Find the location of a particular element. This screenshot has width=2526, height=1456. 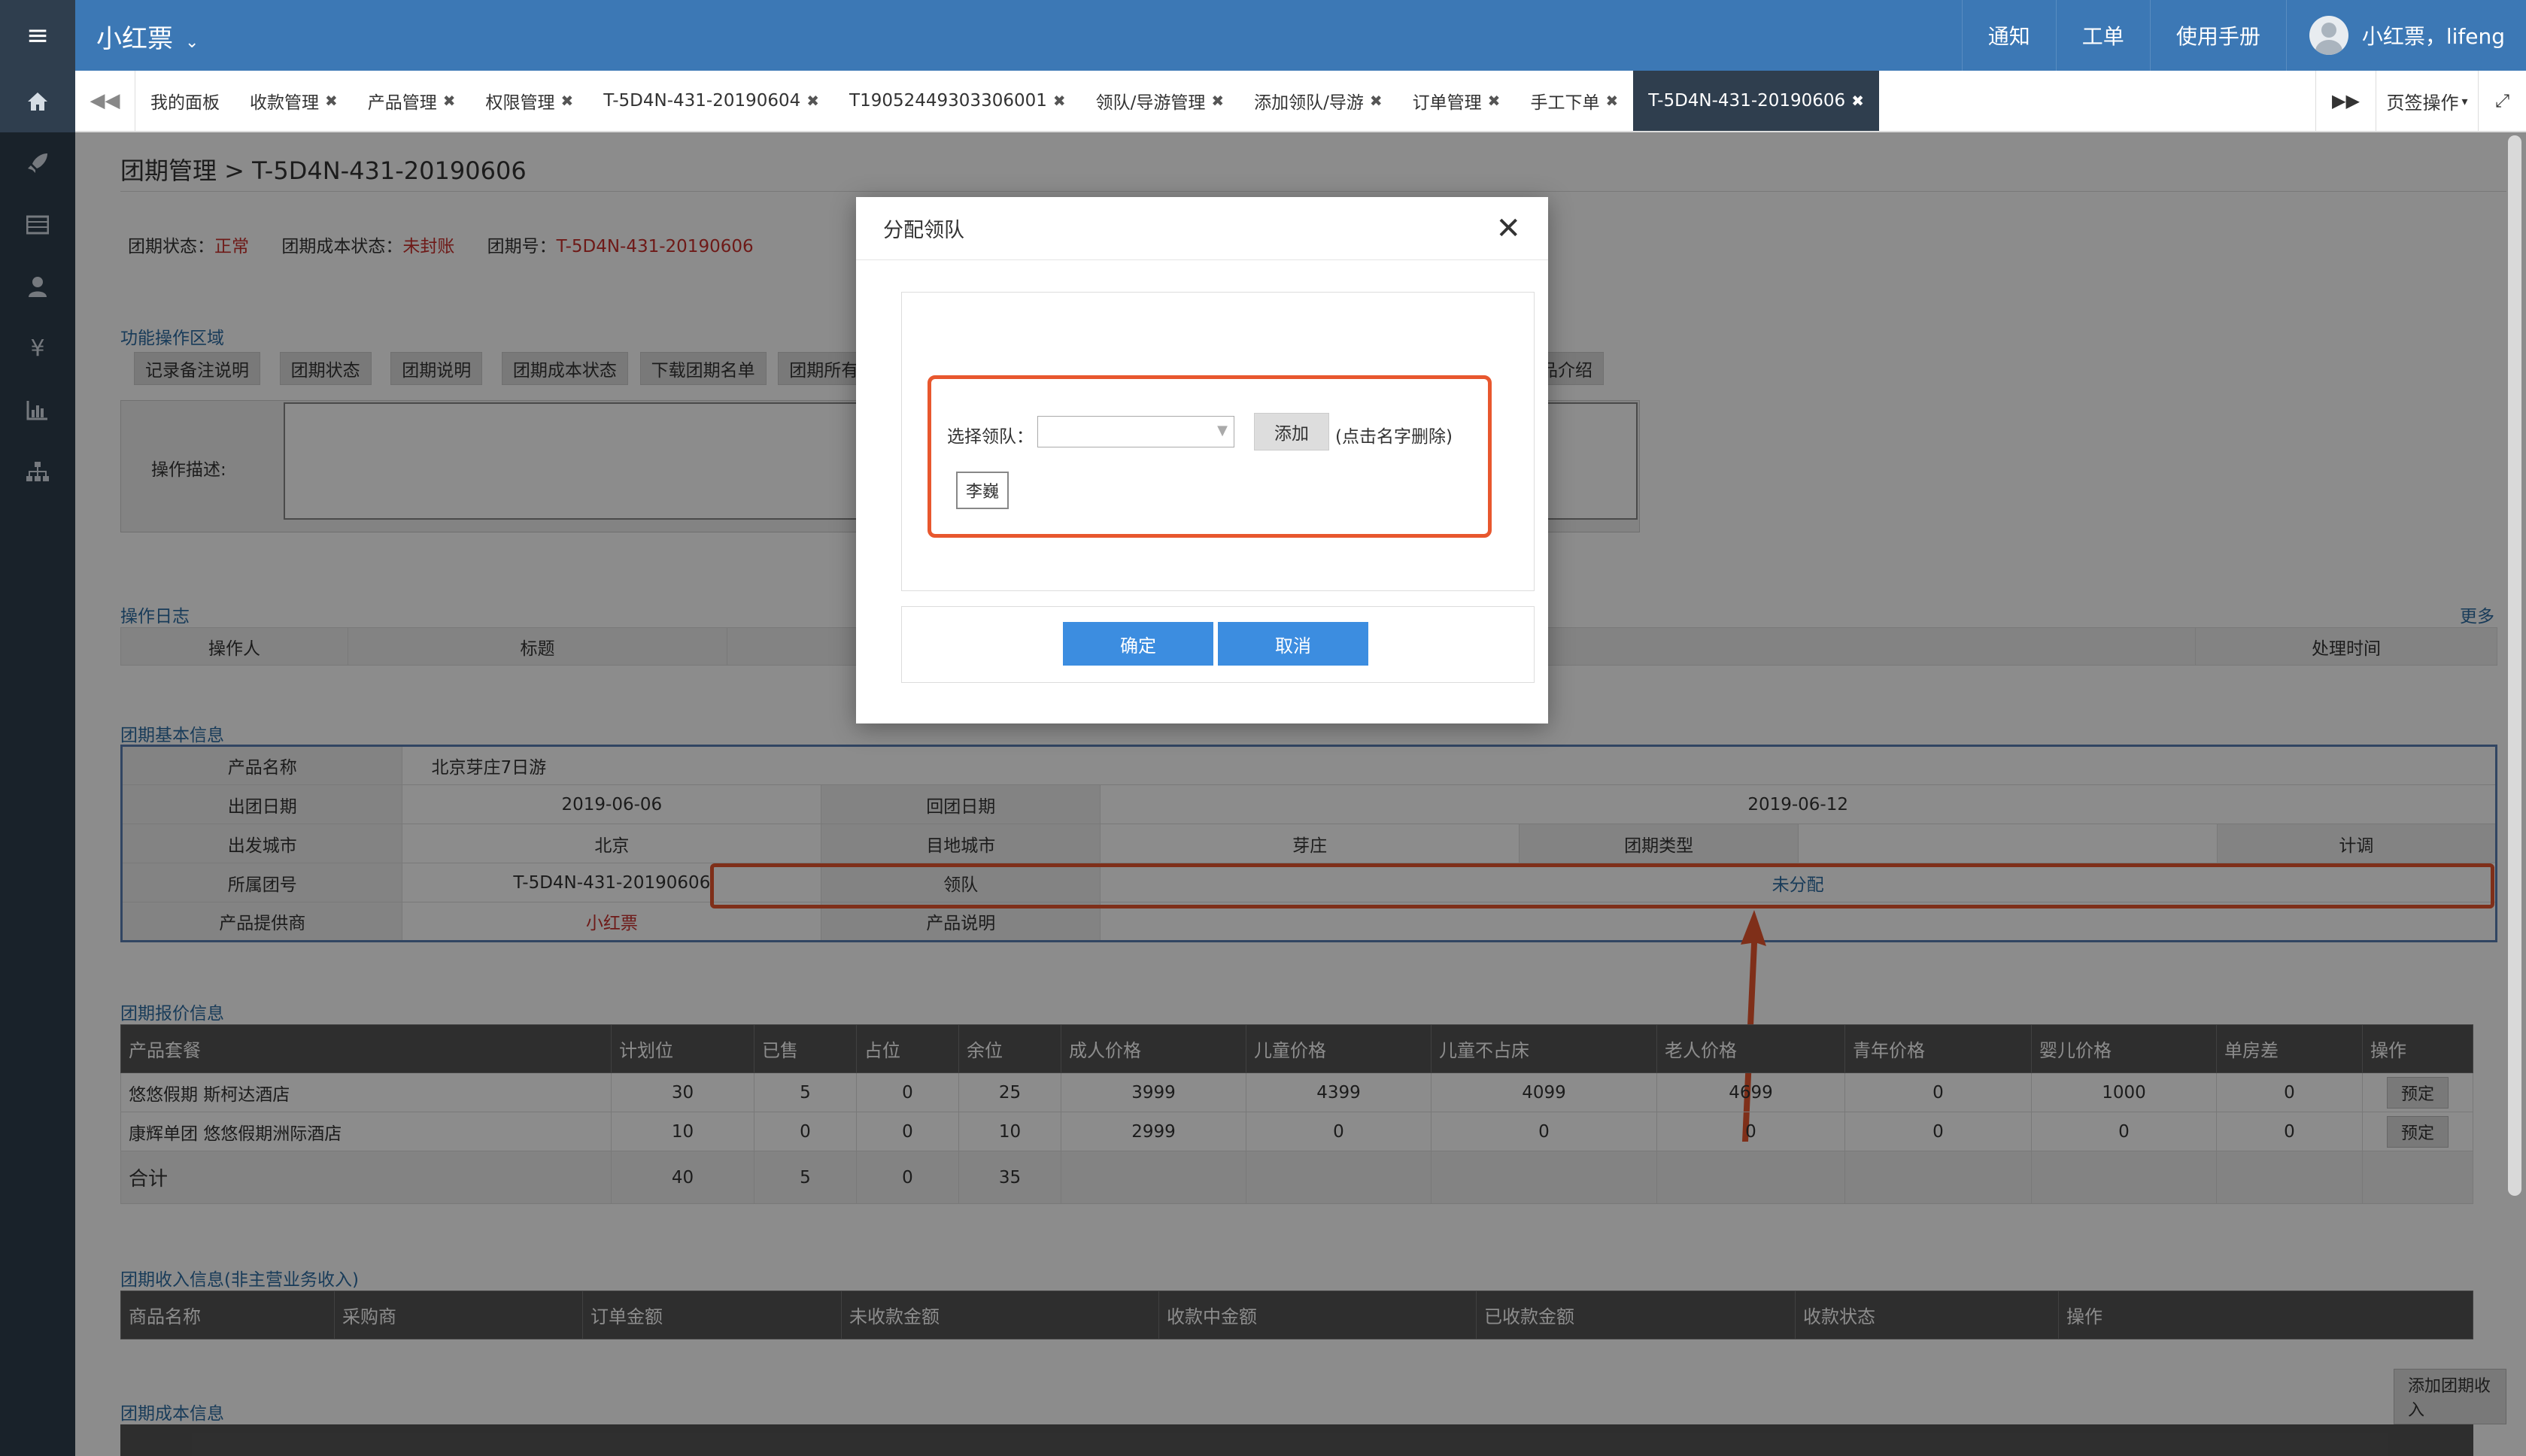

modal-header: 分配领队 ✕ is located at coordinates (1202, 228).